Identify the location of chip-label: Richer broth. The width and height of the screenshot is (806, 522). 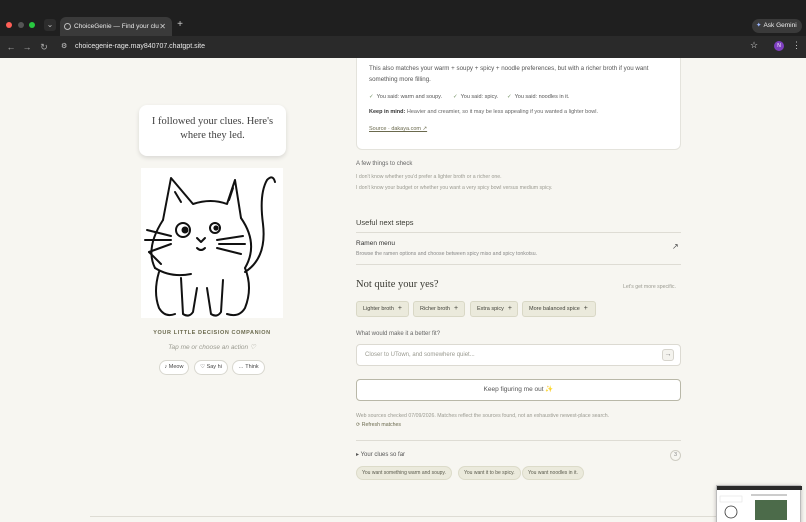
(435, 309).